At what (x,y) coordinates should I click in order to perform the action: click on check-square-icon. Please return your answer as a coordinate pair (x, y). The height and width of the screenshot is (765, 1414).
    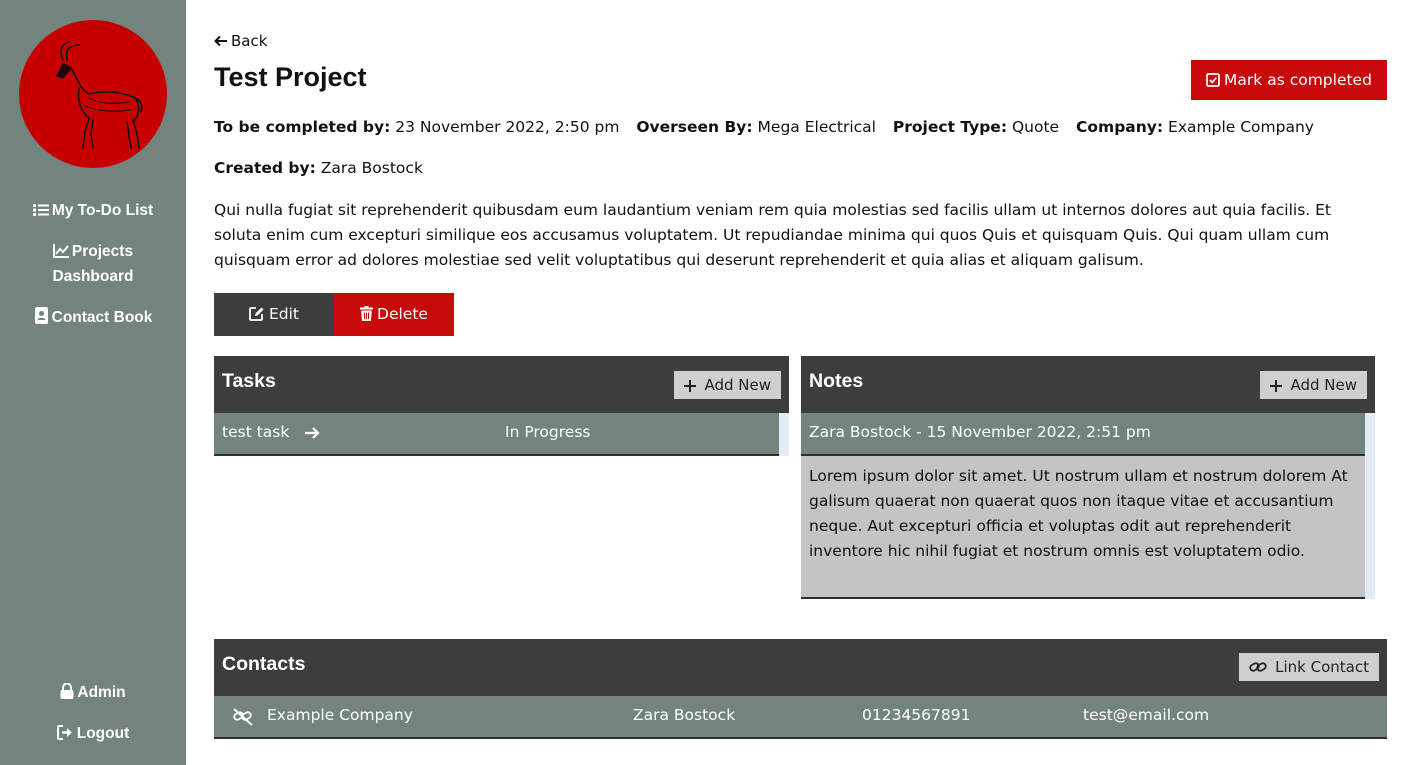
    Looking at the image, I should click on (1213, 80).